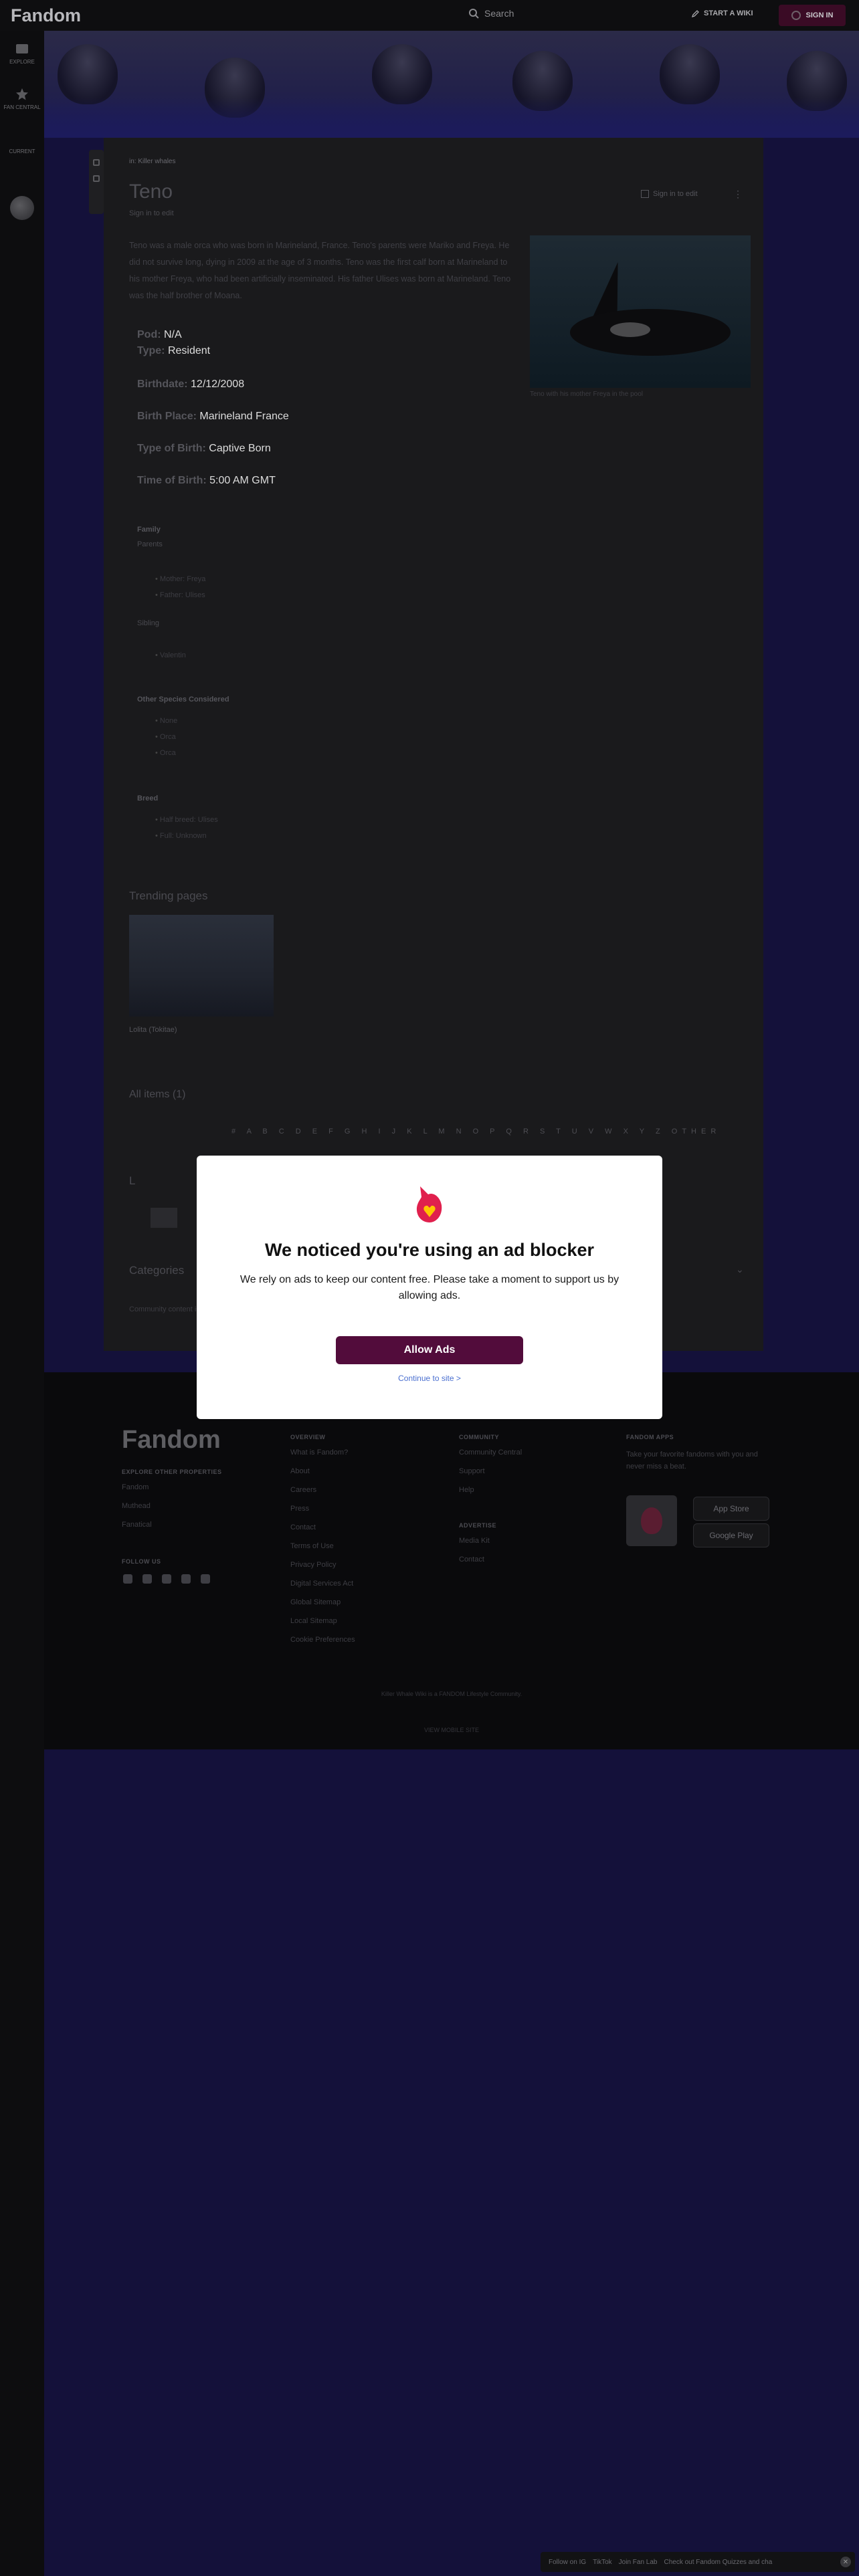 The width and height of the screenshot is (859, 2576). Describe the element at coordinates (315, 1602) in the screenshot. I see `footer-link: Global Sitemap` at that location.